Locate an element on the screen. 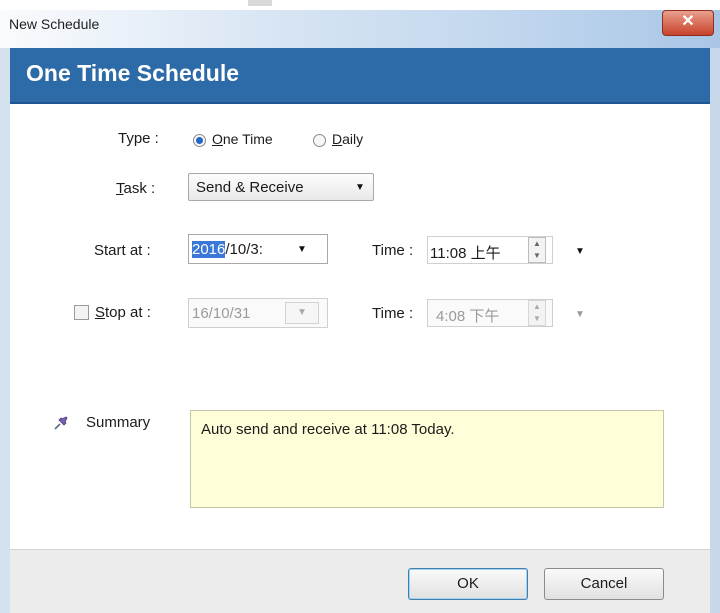 The width and height of the screenshot is (720, 613). title-bar-top-strip is located at coordinates (360, 5).